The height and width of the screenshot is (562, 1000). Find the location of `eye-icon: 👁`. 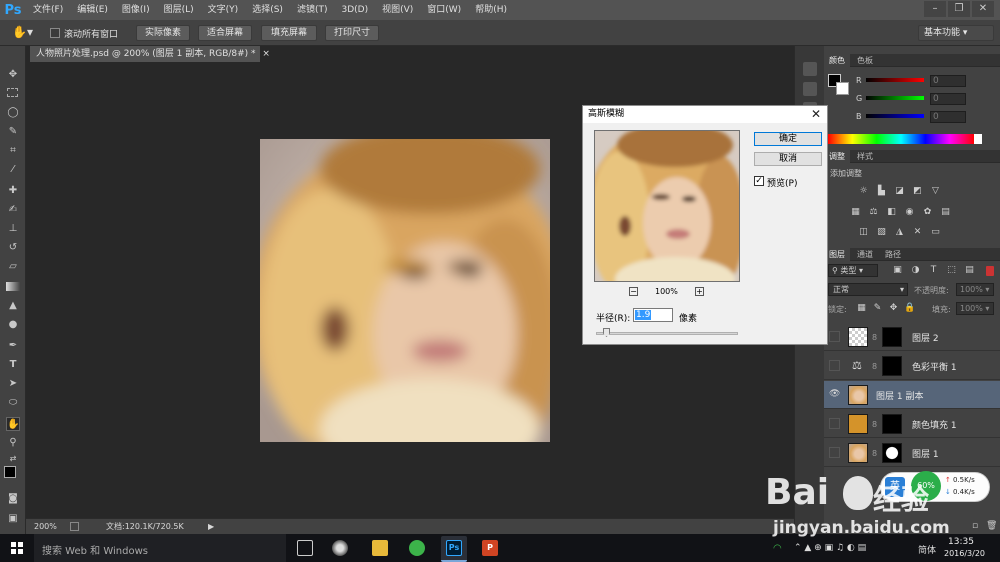

eye-icon: 👁 is located at coordinates (834, 394).